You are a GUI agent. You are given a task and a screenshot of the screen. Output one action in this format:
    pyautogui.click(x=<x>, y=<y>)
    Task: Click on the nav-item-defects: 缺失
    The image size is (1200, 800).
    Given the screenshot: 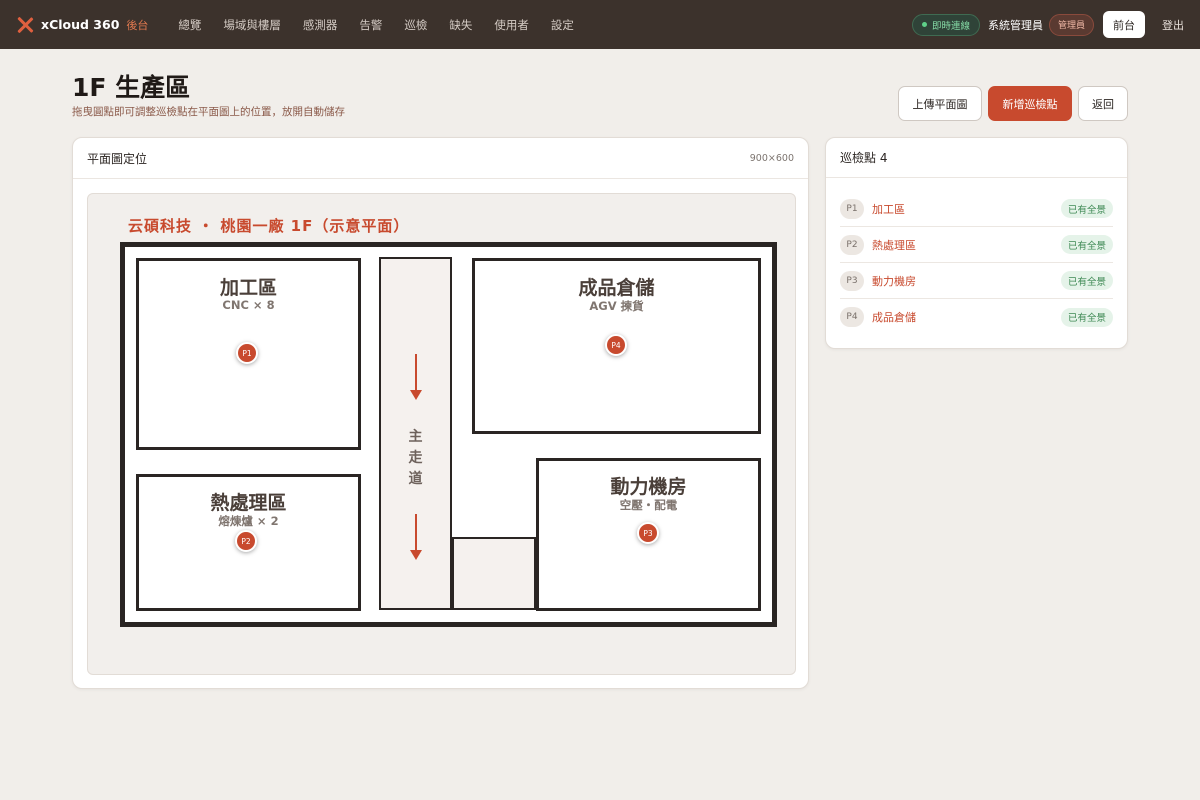 What is the action you would take?
    pyautogui.click(x=460, y=25)
    